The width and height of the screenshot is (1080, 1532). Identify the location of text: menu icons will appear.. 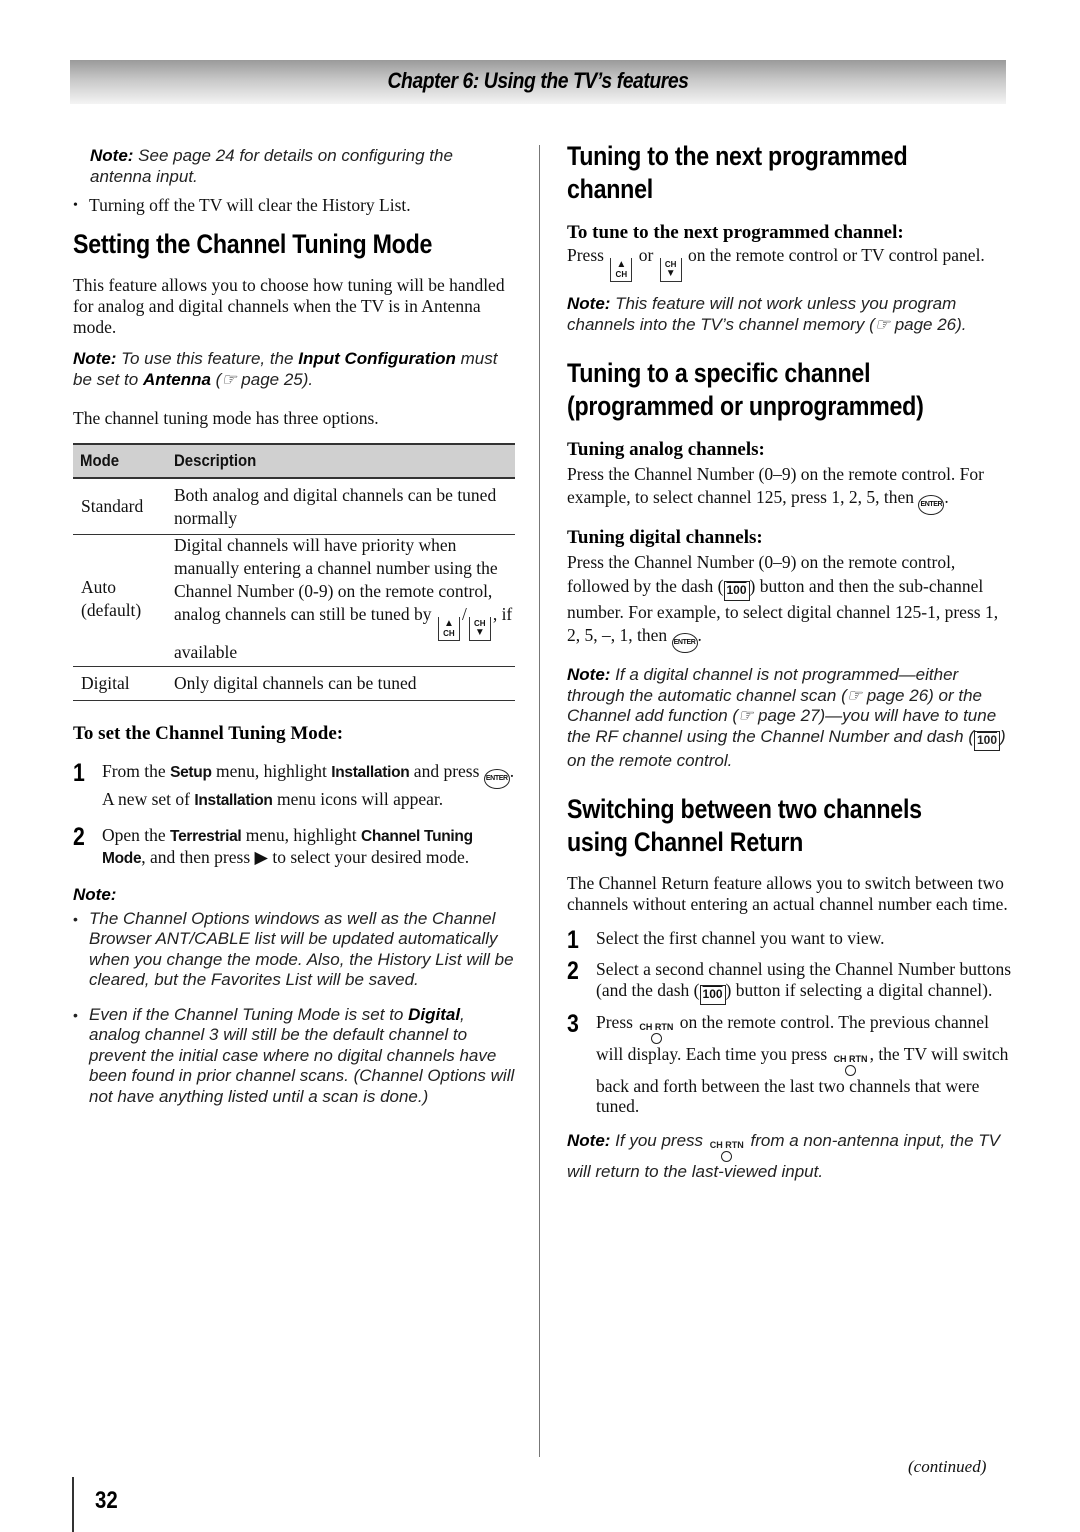
(358, 799).